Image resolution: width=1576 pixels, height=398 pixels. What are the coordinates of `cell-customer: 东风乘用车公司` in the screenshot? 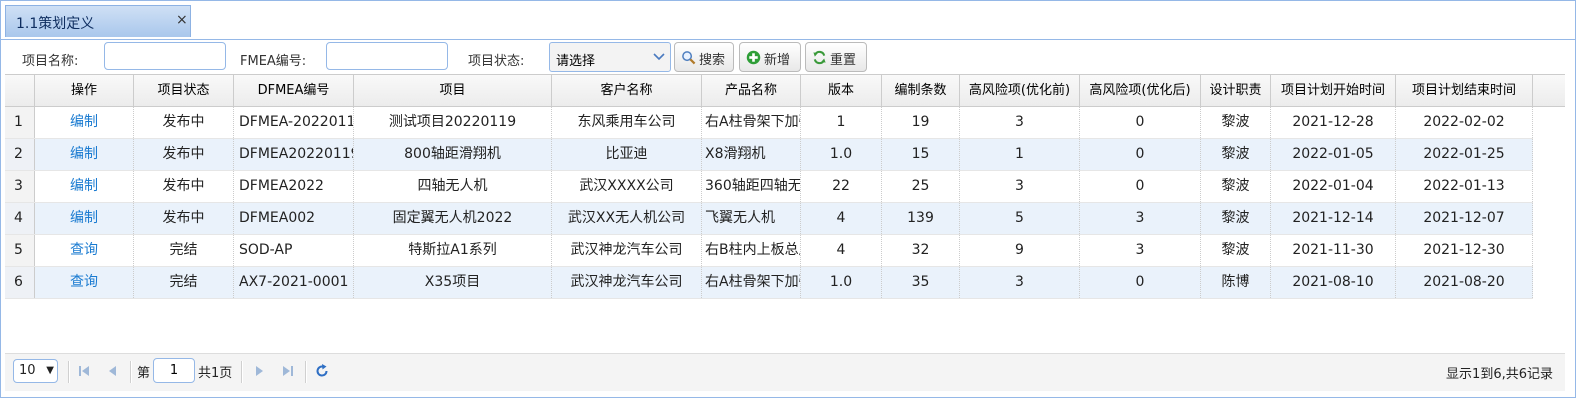 It's located at (627, 122).